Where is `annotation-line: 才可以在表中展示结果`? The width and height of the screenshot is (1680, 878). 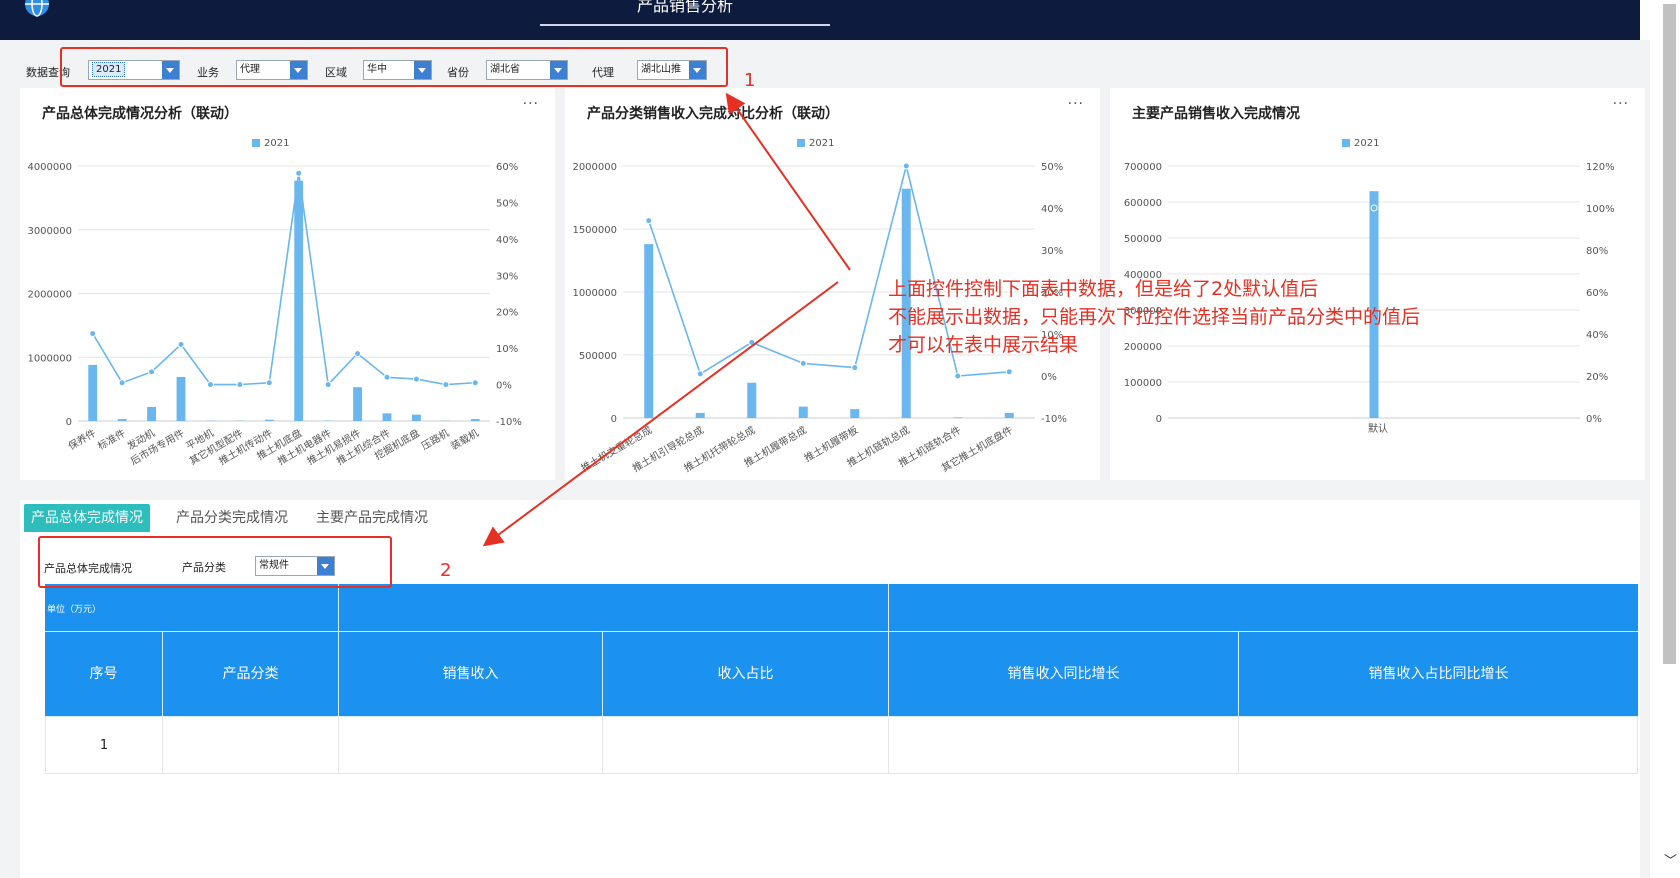 annotation-line: 才可以在表中展示结果 is located at coordinates (983, 345).